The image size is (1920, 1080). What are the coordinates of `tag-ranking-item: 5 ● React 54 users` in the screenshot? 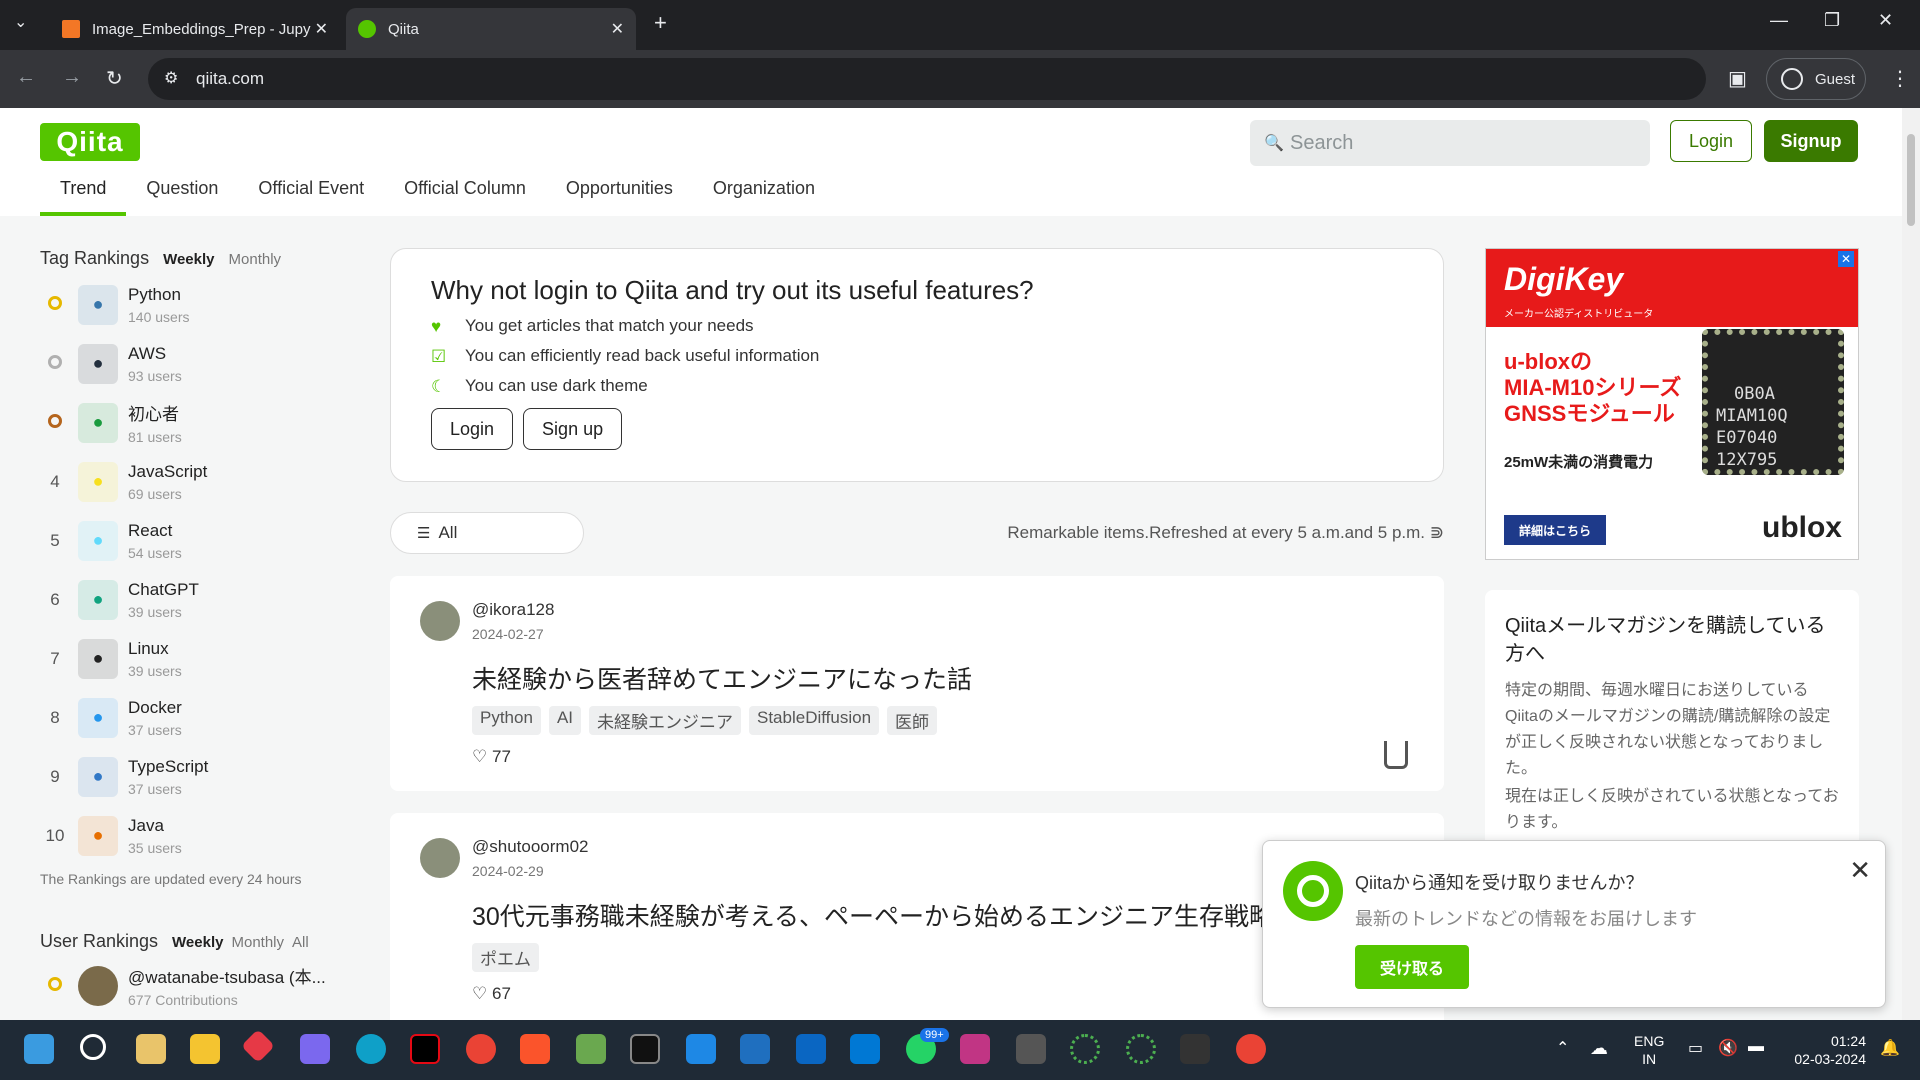 It's located at (195, 540).